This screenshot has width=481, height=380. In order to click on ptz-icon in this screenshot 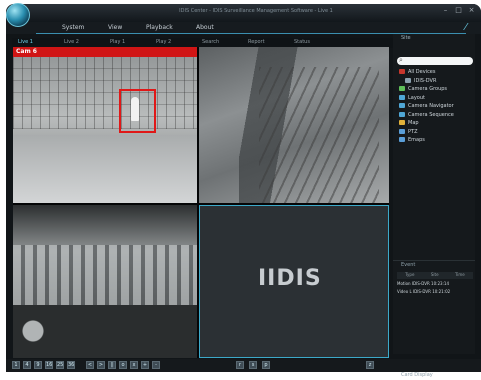, I will do `click(402, 131)`.